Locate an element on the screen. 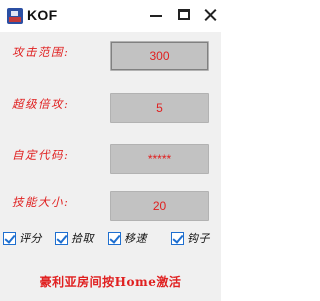  title-bar: KOF is located at coordinates (110, 16).